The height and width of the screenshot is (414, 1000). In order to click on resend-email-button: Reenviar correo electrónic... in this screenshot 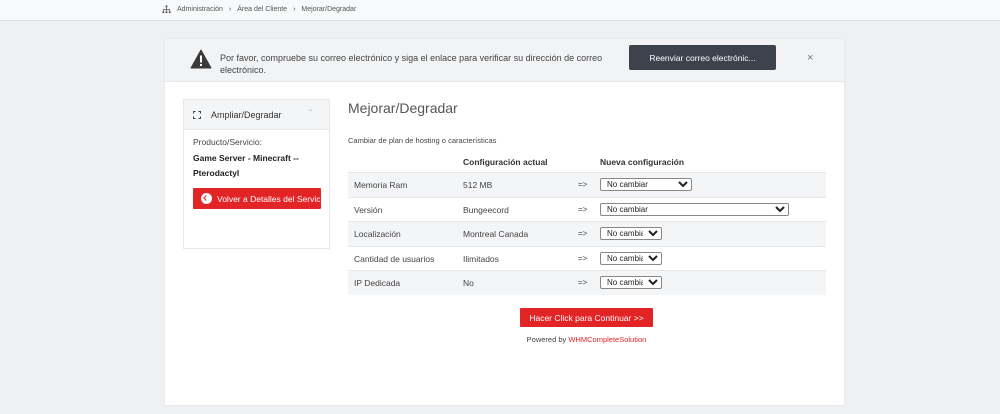, I will do `click(702, 57)`.